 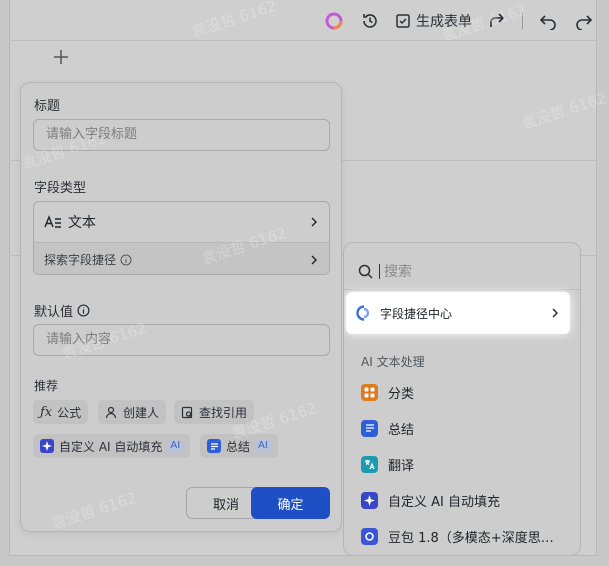 I want to click on dropdown-item-translate: 翻译, so click(x=387, y=464).